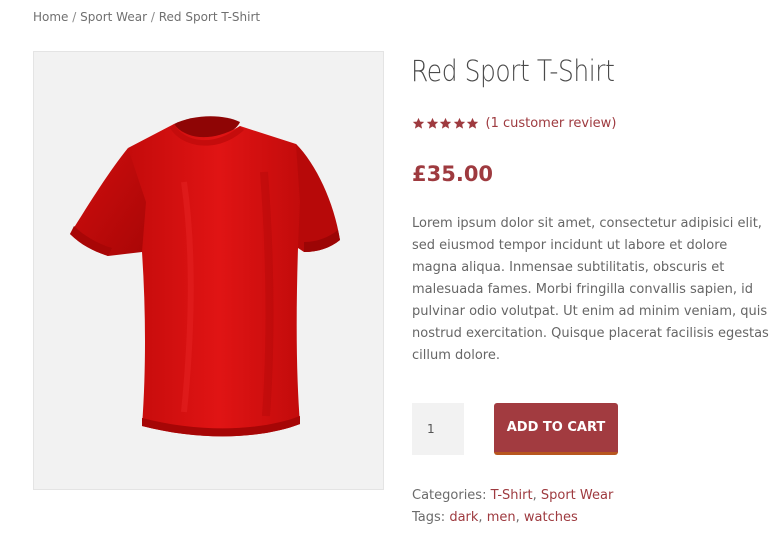 The height and width of the screenshot is (558, 782). I want to click on category-link-tshirt: T-Shirt, so click(512, 495).